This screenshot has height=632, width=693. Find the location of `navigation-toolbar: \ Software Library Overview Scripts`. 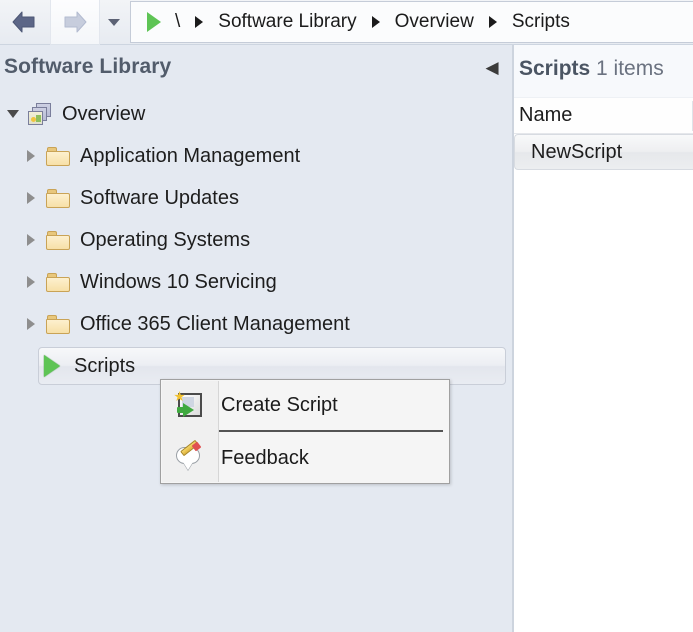

navigation-toolbar: \ Software Library Overview Scripts is located at coordinates (346, 22).